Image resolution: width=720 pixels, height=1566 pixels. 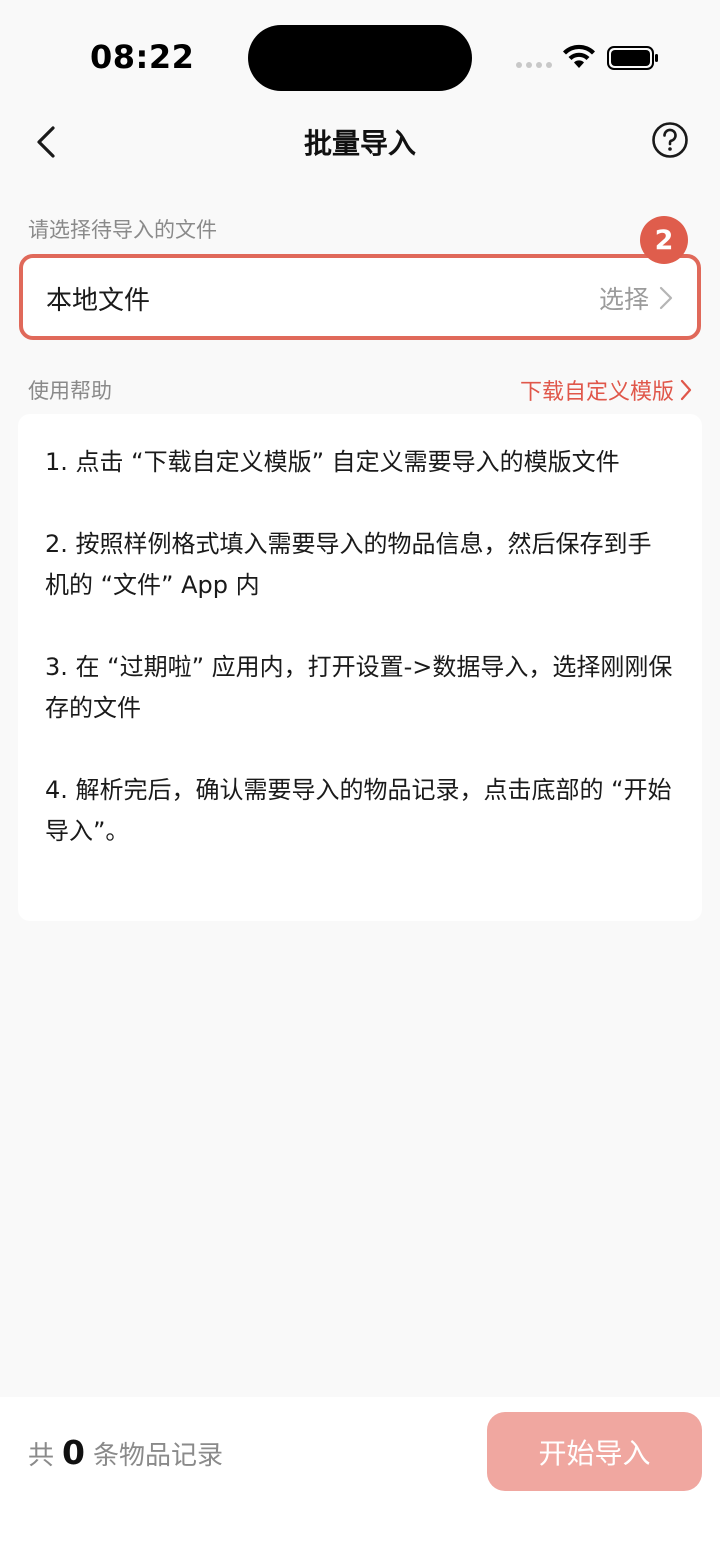 What do you see at coordinates (579, 56) in the screenshot?
I see `wifi-icon` at bounding box center [579, 56].